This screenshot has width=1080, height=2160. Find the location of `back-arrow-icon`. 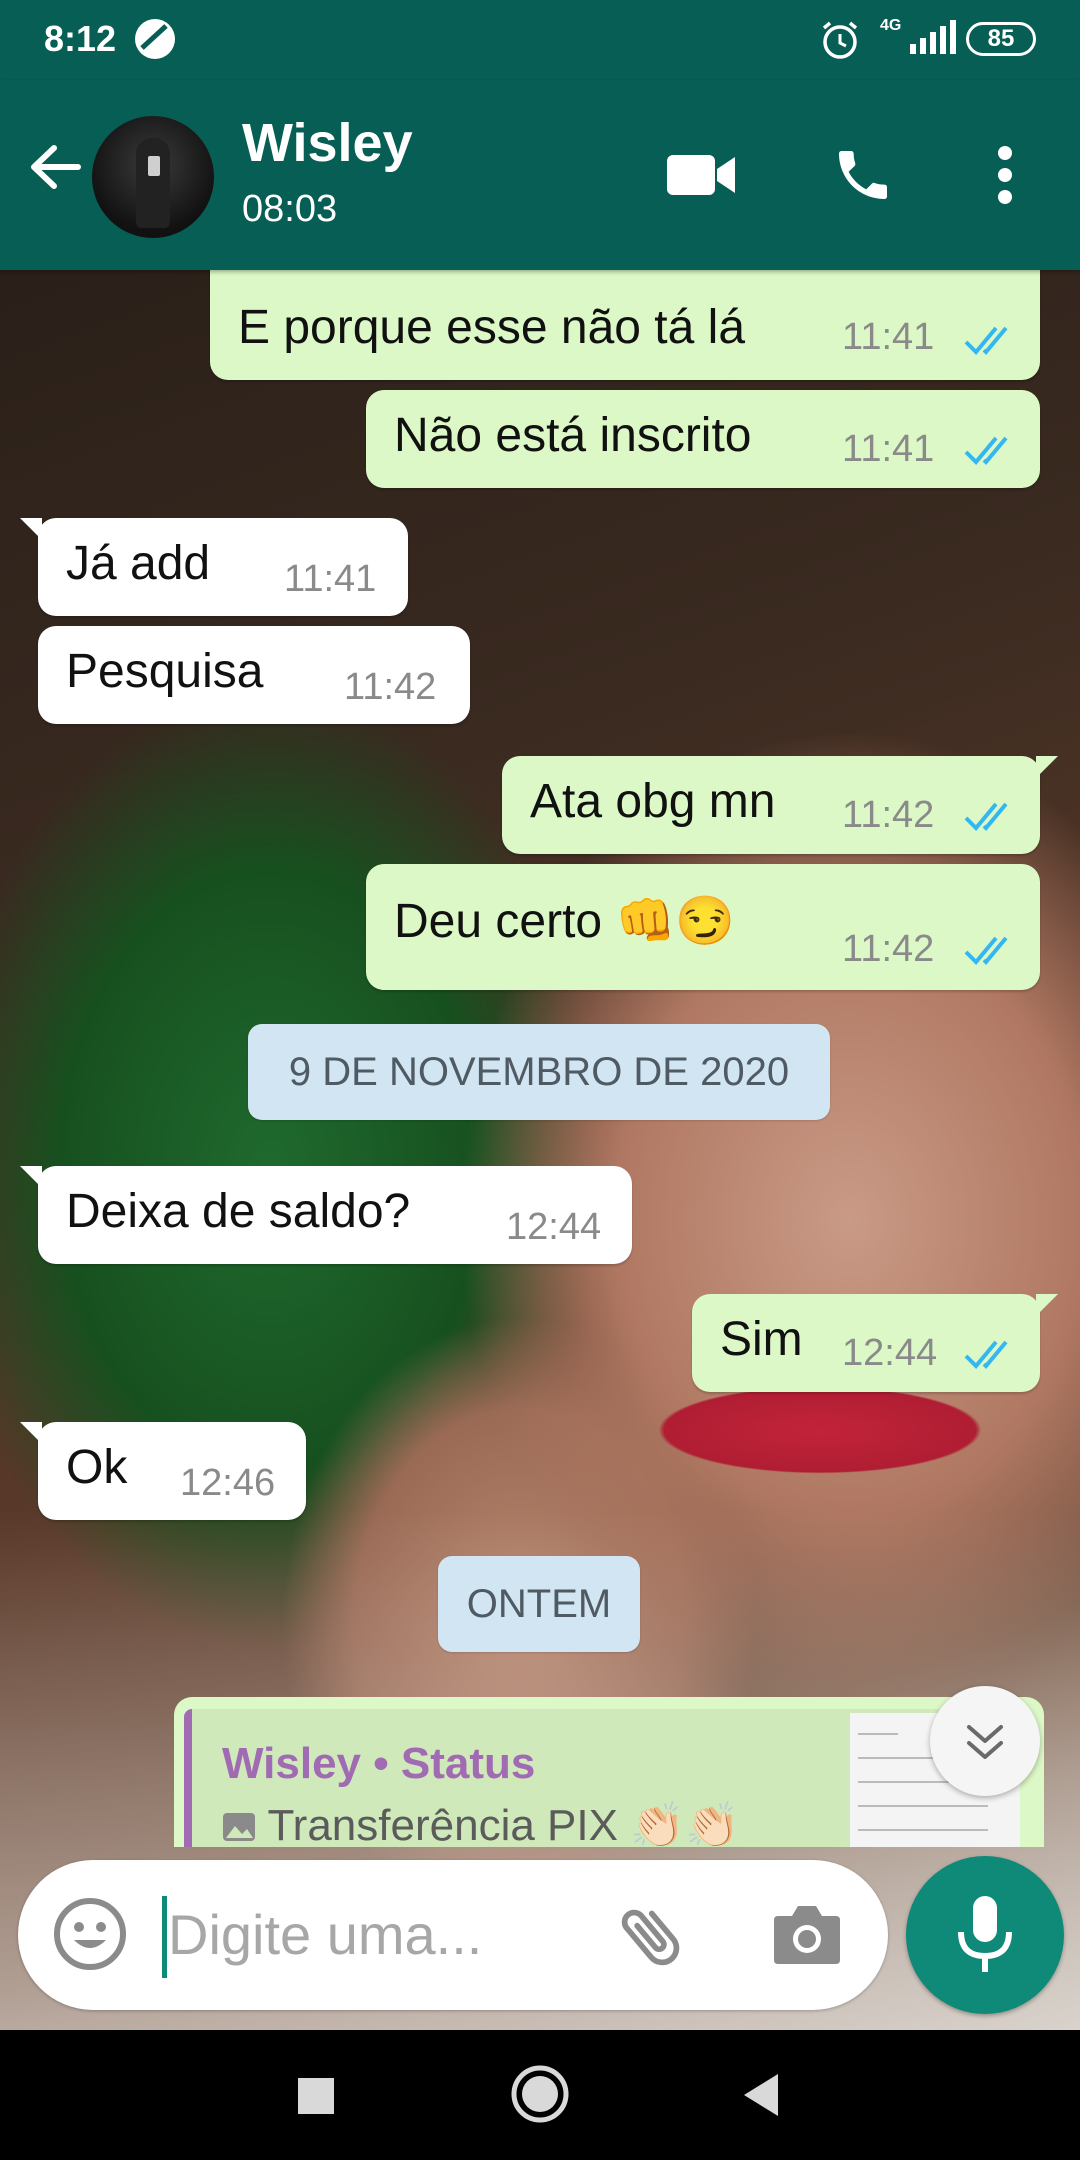

back-arrow-icon is located at coordinates (55, 169).